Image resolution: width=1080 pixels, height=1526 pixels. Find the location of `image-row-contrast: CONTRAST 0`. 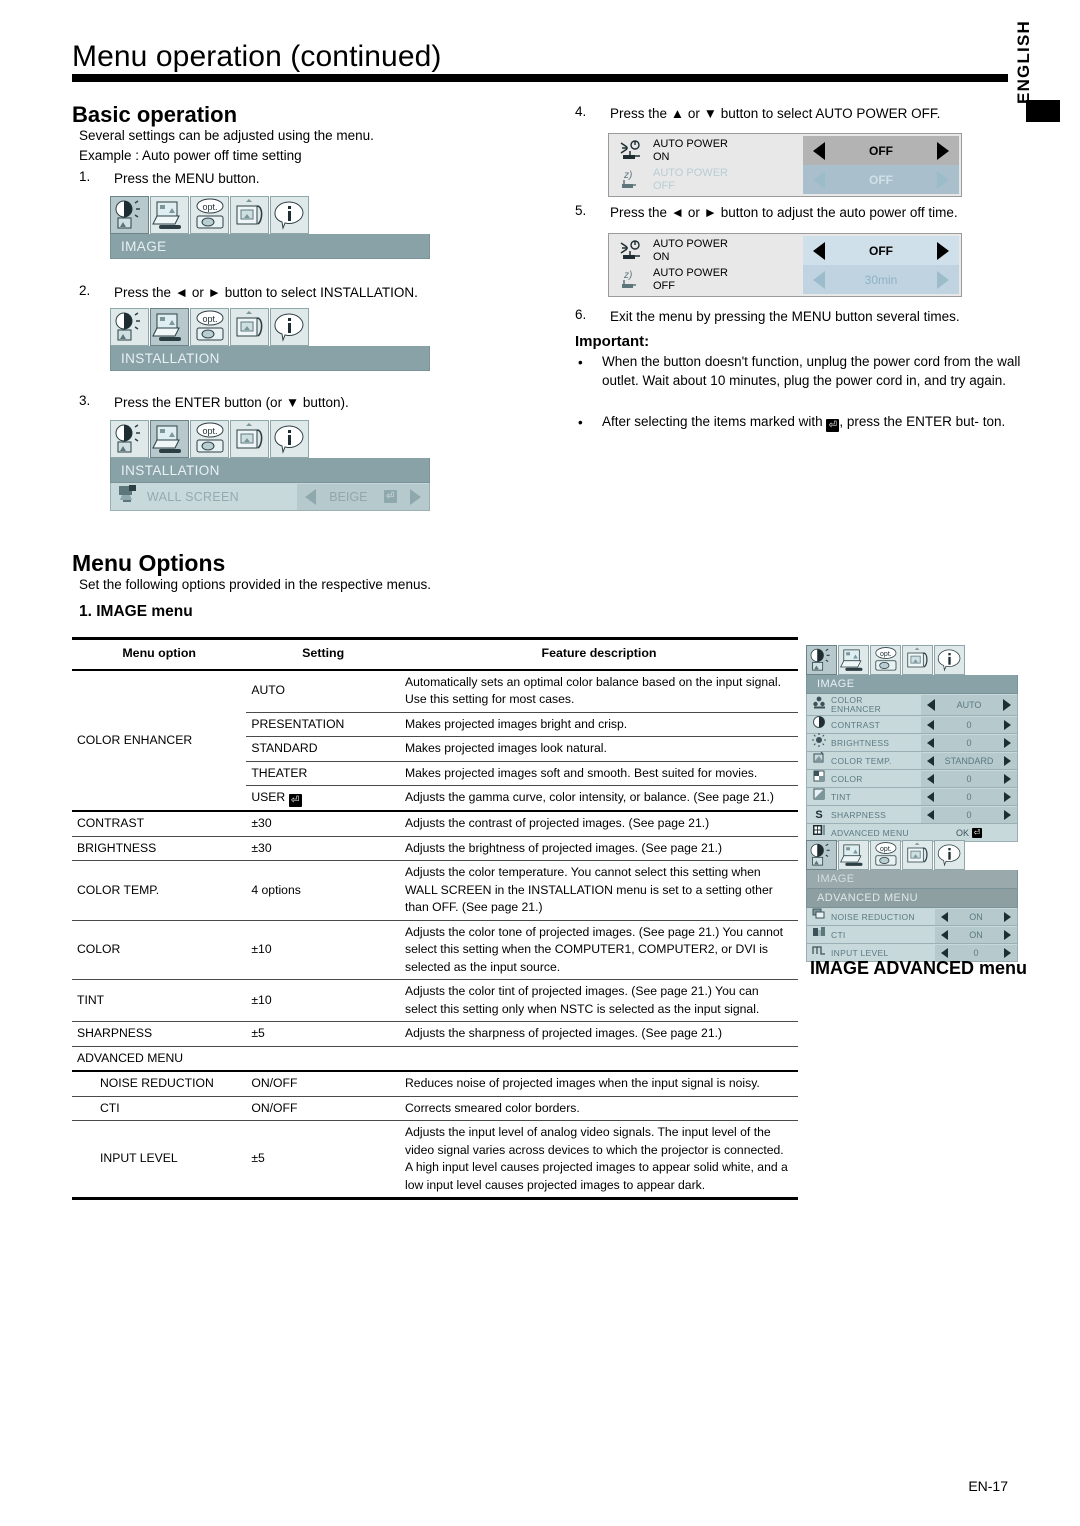

image-row-contrast: CONTRAST 0 is located at coordinates (912, 725).